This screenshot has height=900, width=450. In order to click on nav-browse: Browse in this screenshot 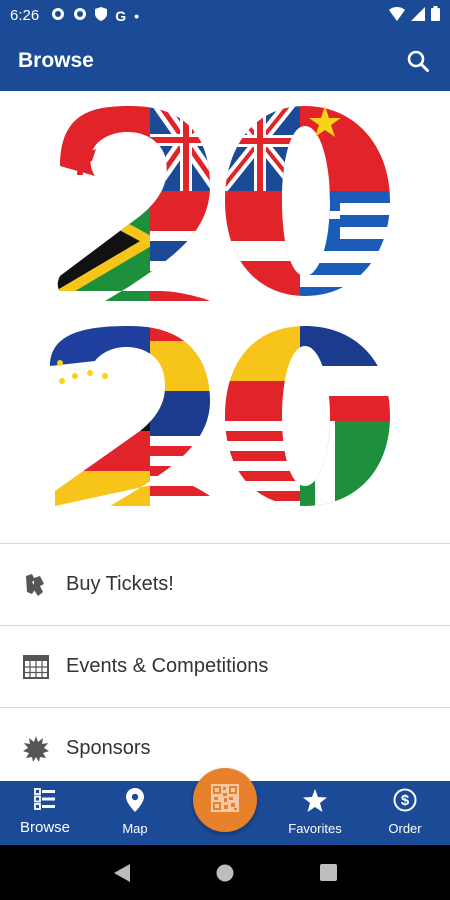, I will do `click(45, 813)`.